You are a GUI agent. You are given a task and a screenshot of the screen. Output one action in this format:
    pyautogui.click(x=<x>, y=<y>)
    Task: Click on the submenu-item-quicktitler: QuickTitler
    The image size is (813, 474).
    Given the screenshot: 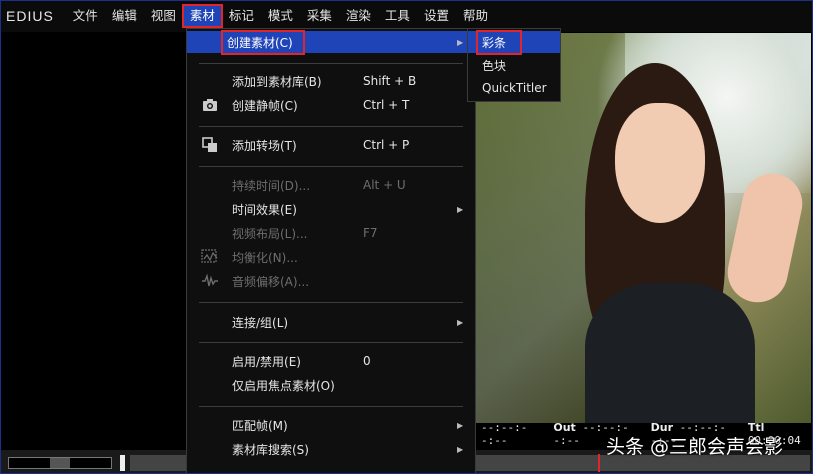 What is the action you would take?
    pyautogui.click(x=514, y=88)
    